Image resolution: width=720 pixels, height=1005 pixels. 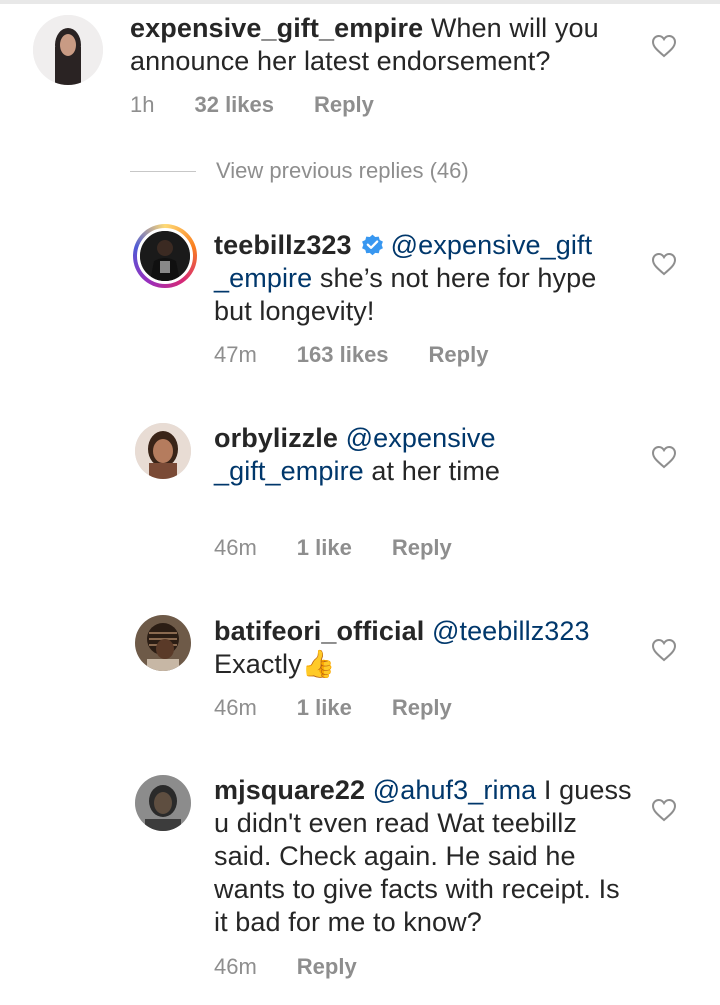 I want to click on username: batifeori_official, so click(x=319, y=631).